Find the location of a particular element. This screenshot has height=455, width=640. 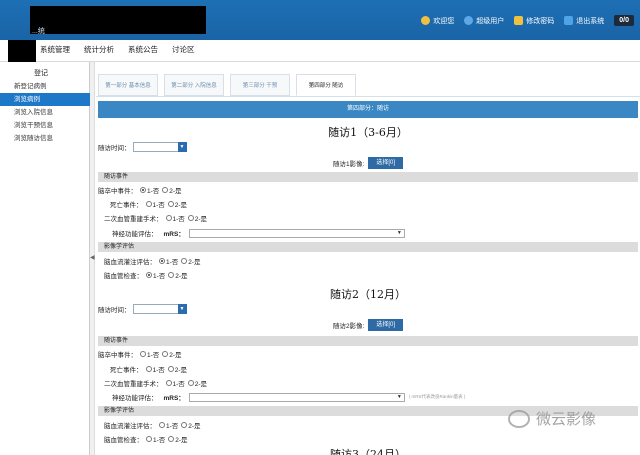

visit1-death-no-radio is located at coordinates (148, 204).